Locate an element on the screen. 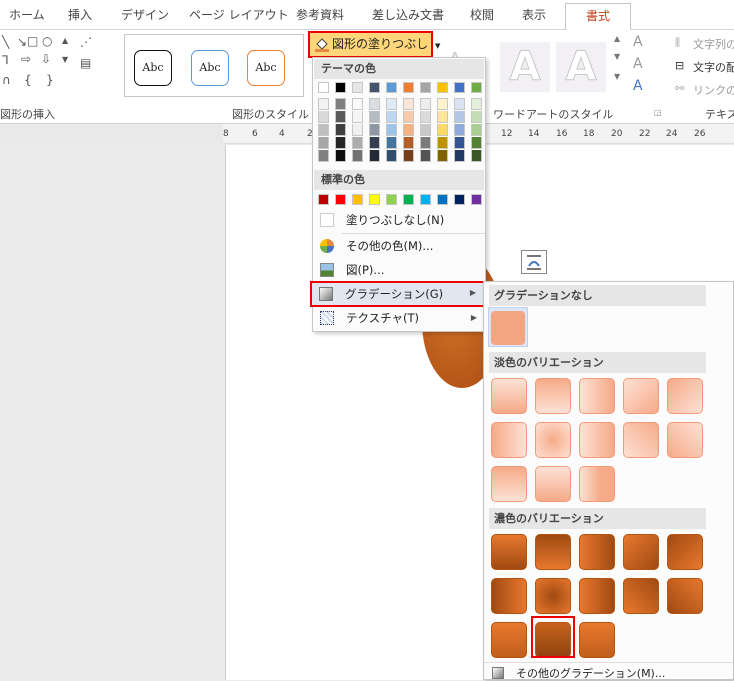  text-direction-button: 文字列の is located at coordinates (713, 44).